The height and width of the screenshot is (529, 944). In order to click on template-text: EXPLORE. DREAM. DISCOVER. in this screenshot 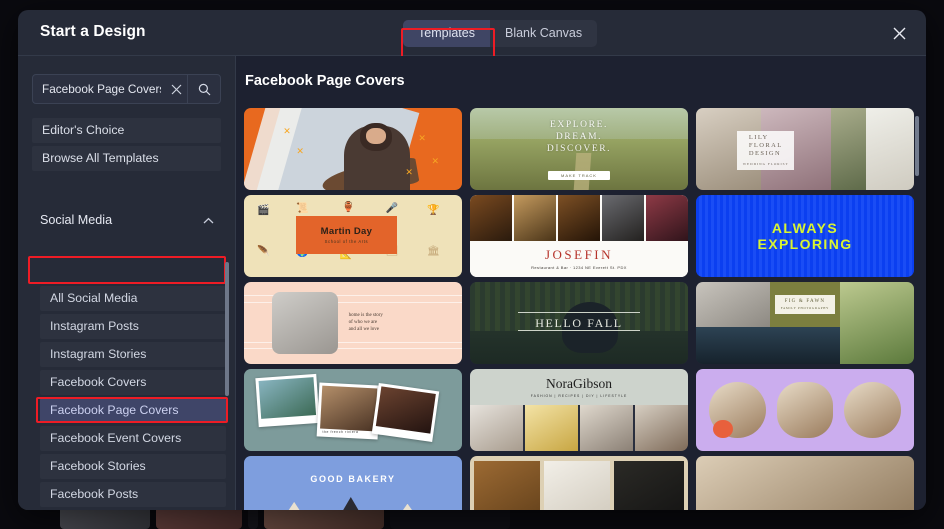, I will do `click(579, 137)`.